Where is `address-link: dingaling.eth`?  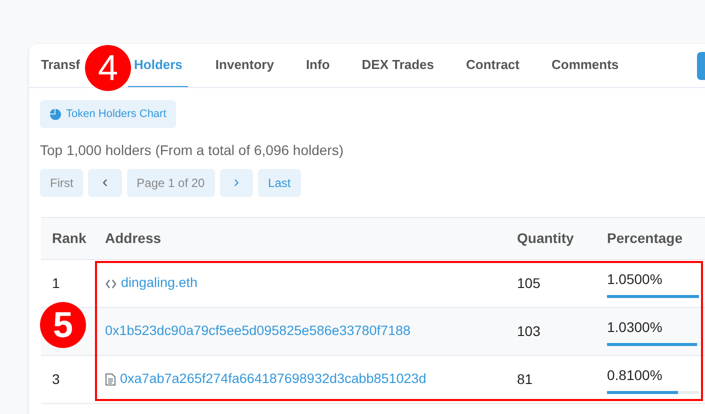 address-link: dingaling.eth is located at coordinates (159, 283).